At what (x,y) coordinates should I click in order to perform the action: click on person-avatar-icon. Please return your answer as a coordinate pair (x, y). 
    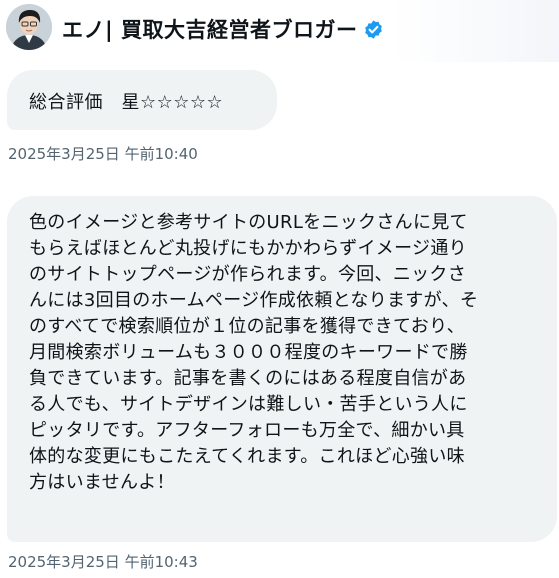
    Looking at the image, I should click on (29, 27).